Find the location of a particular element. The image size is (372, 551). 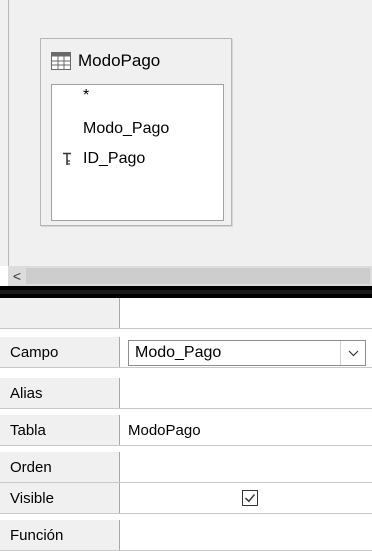

field-item-all: * is located at coordinates (86, 96).